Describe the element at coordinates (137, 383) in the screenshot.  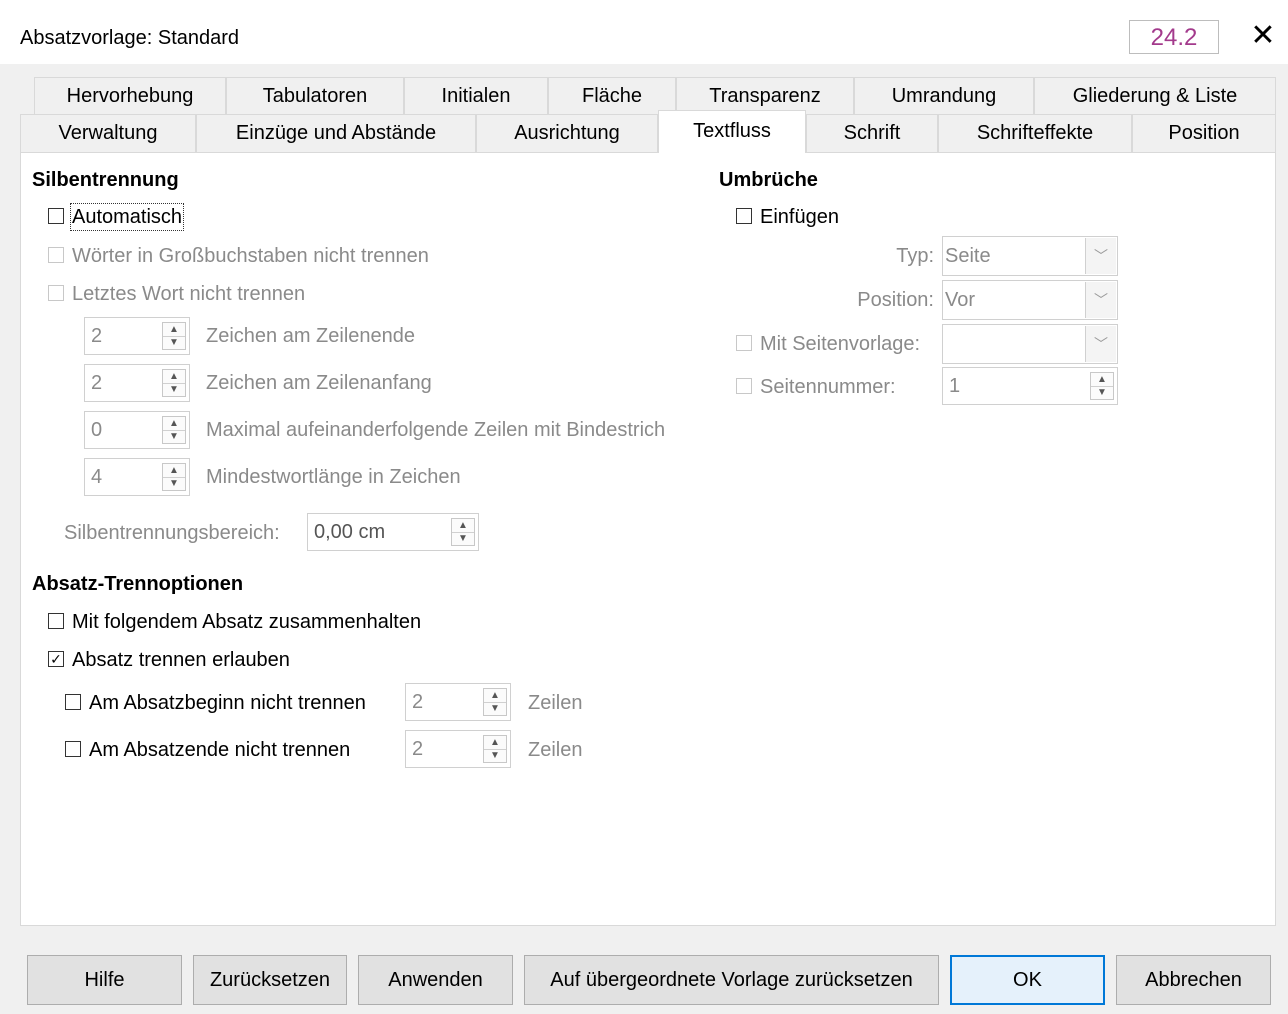
I see `chars-line-begin-stepper: 2 ▲ ▼` at that location.